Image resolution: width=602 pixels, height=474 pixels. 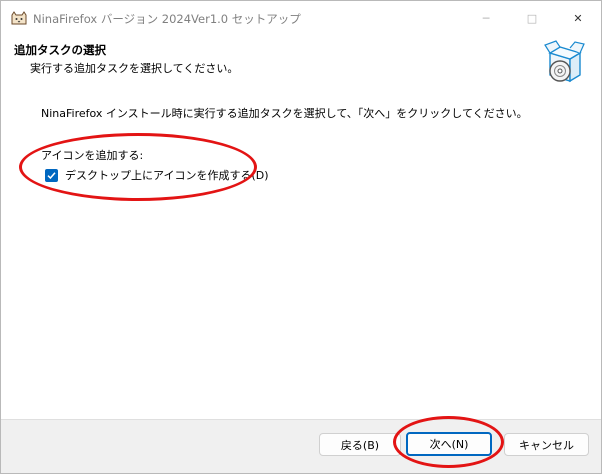 I want to click on cancel-button: キャンセル, so click(x=546, y=444).